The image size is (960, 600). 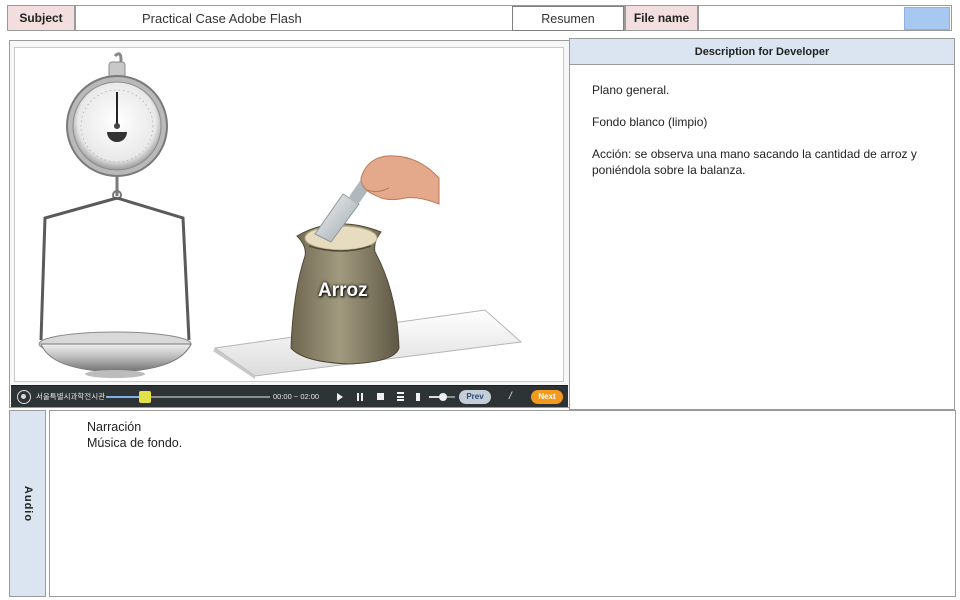 What do you see at coordinates (650, 122) in the screenshot?
I see `description-line-2: Fondo blanco (limpio)` at bounding box center [650, 122].